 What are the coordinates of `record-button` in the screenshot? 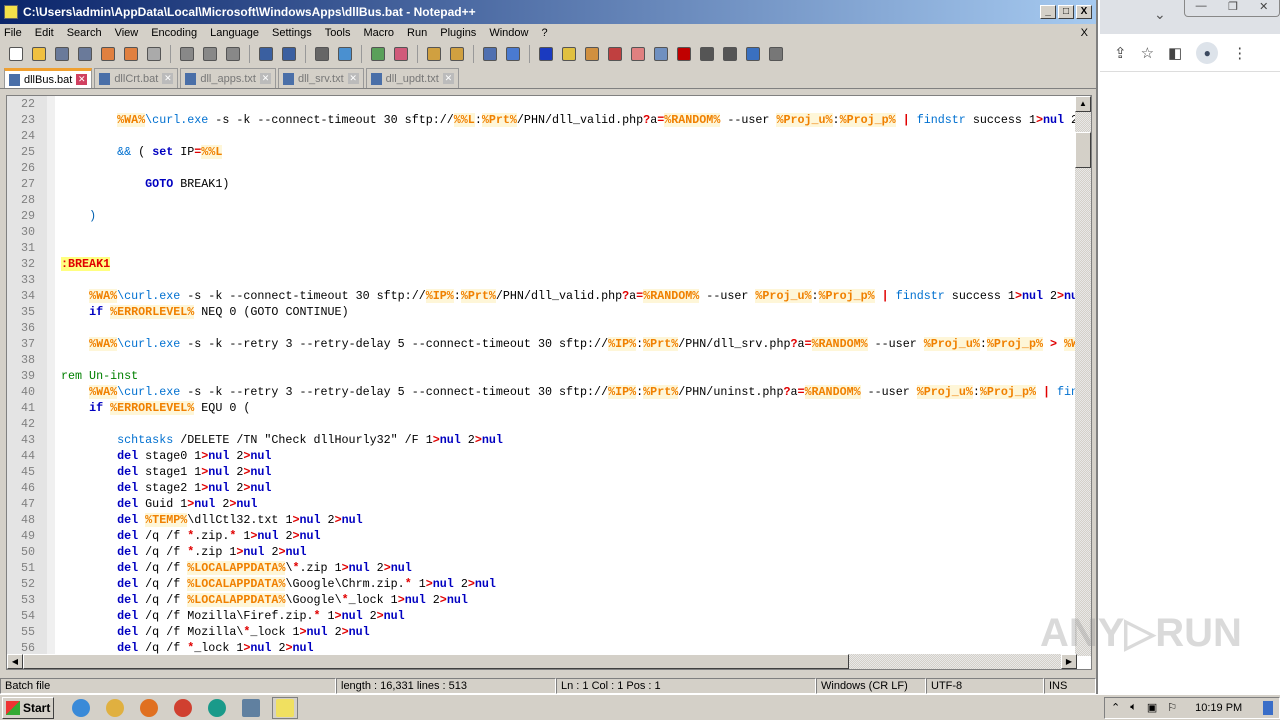 It's located at (684, 54).